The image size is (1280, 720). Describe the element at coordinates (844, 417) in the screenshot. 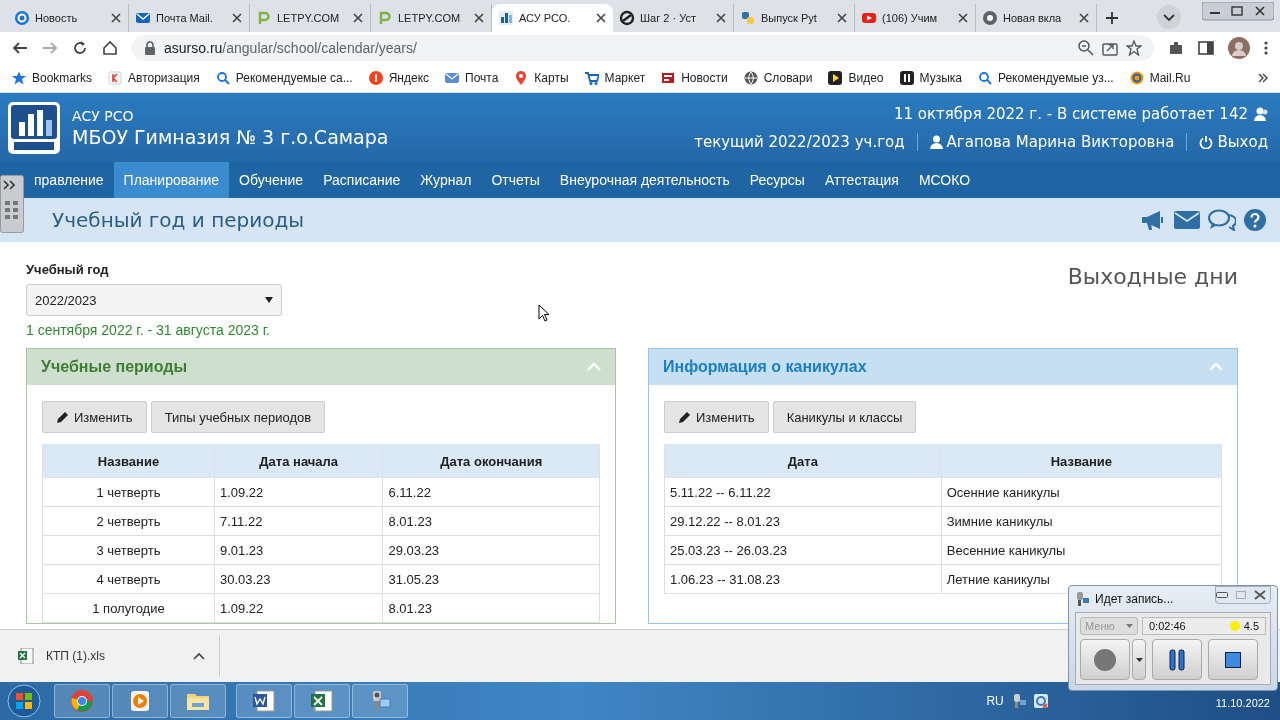

I see `panel-button: Каникулы и классы` at that location.